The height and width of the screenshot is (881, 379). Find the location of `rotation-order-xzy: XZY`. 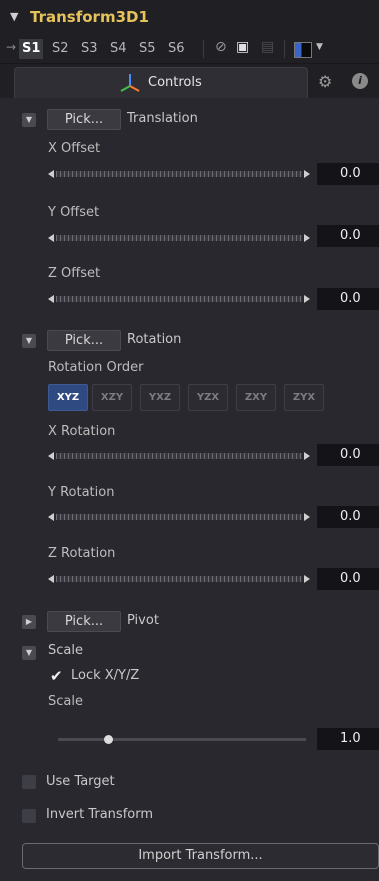

rotation-order-xzy: XZY is located at coordinates (112, 397).